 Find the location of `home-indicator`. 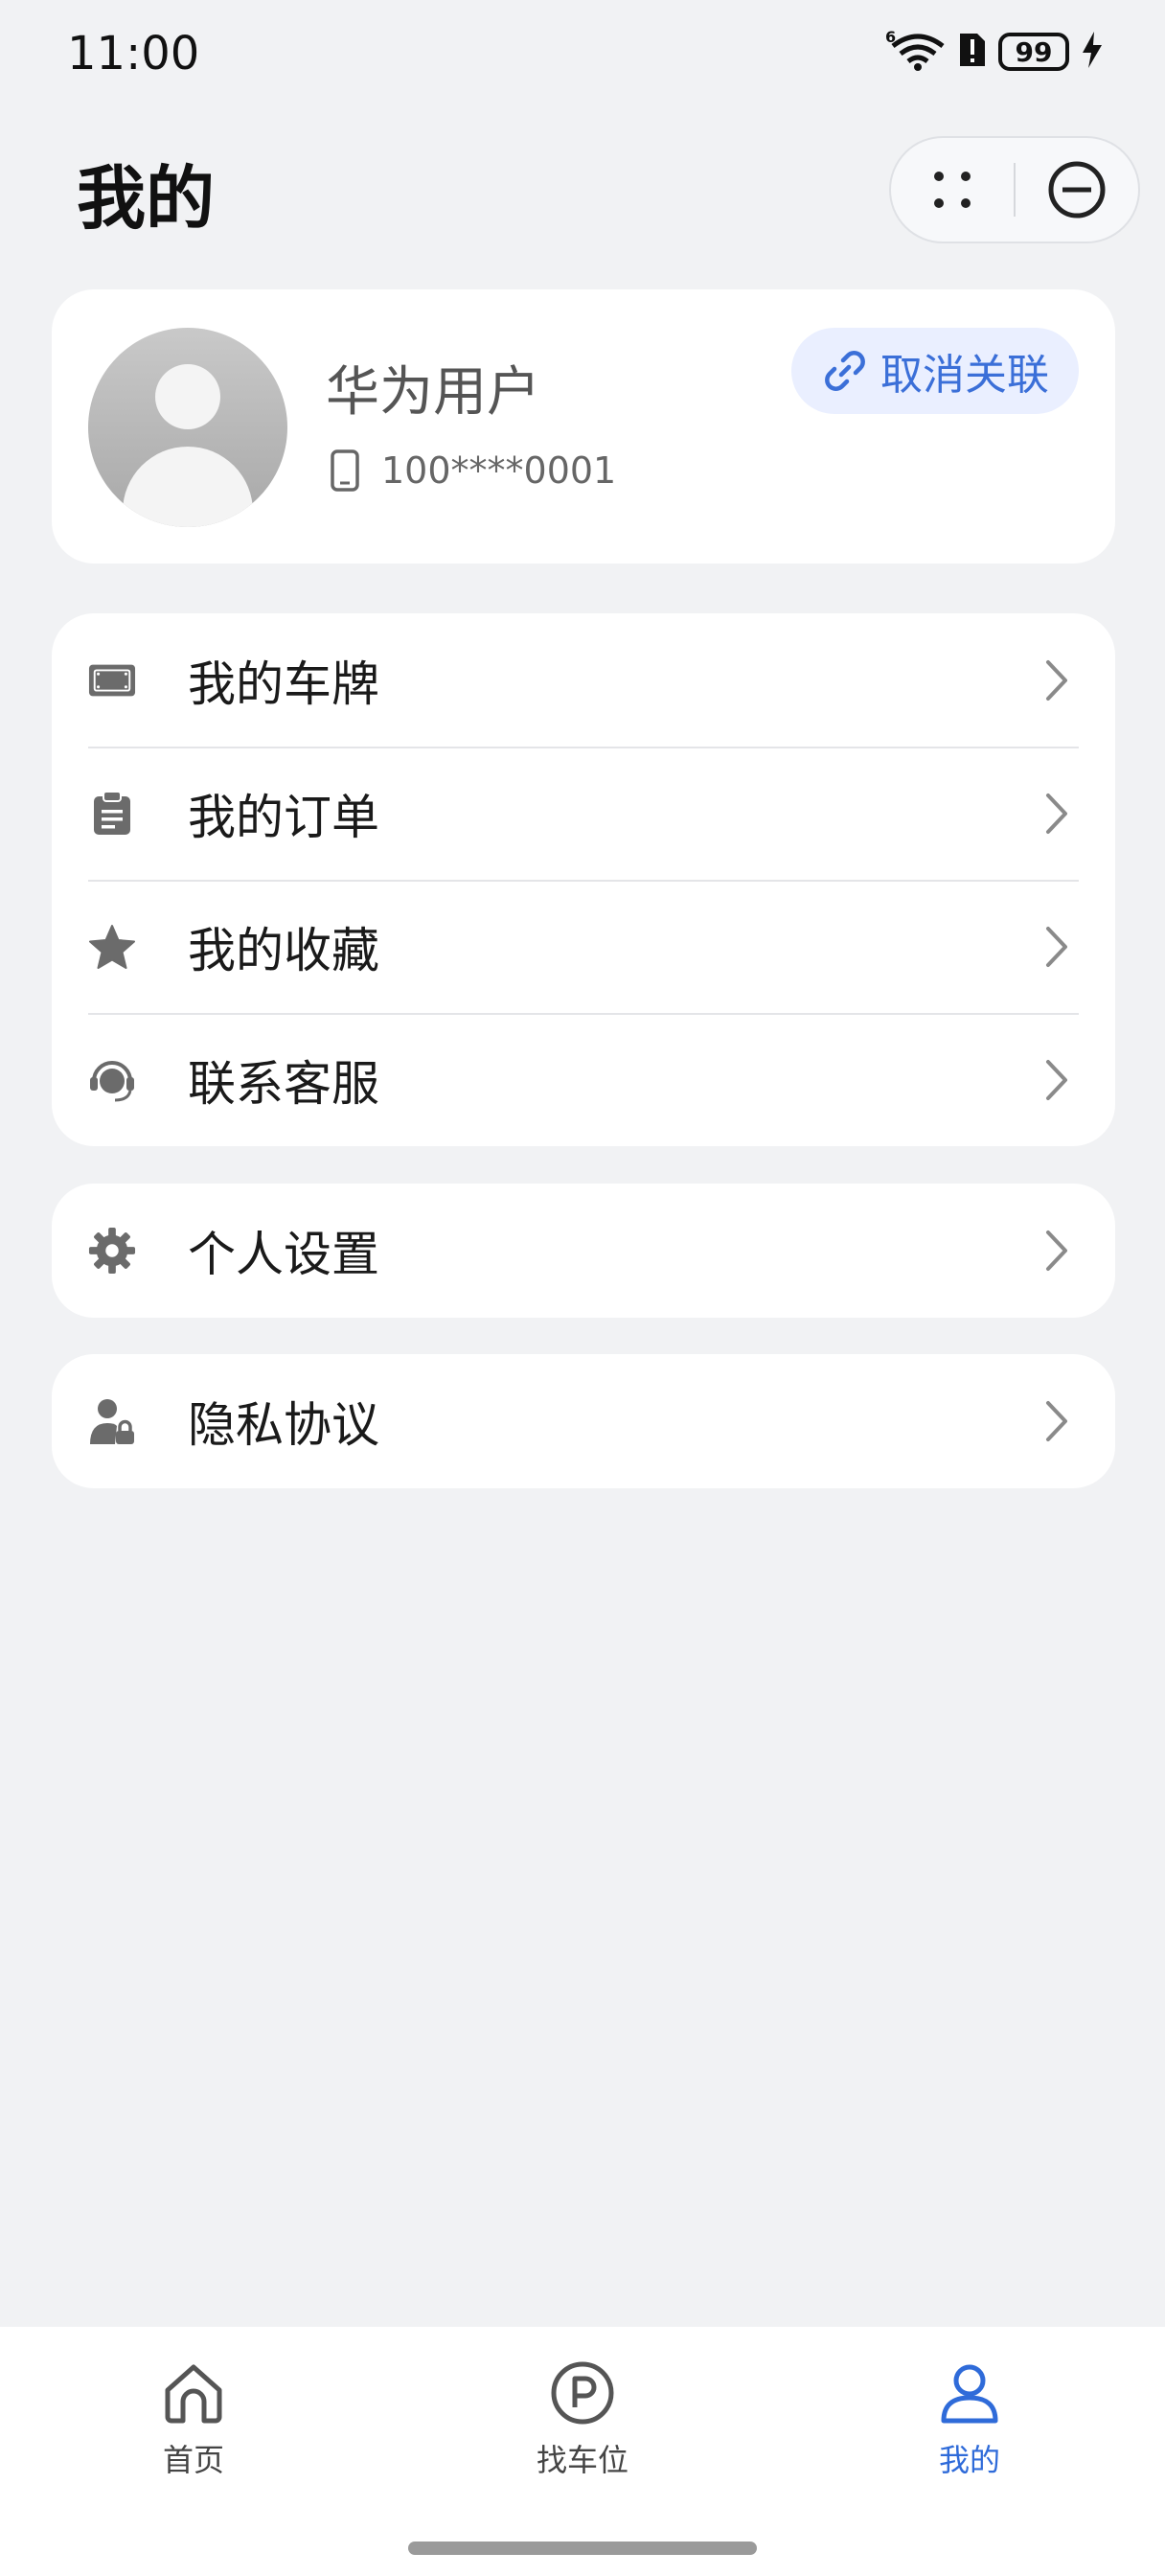

home-indicator is located at coordinates (582, 2548).